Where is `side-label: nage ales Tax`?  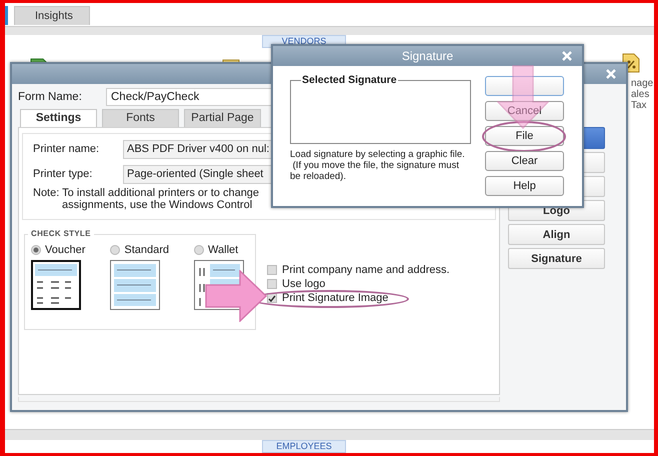
side-label: nage ales Tax is located at coordinates (642, 94).